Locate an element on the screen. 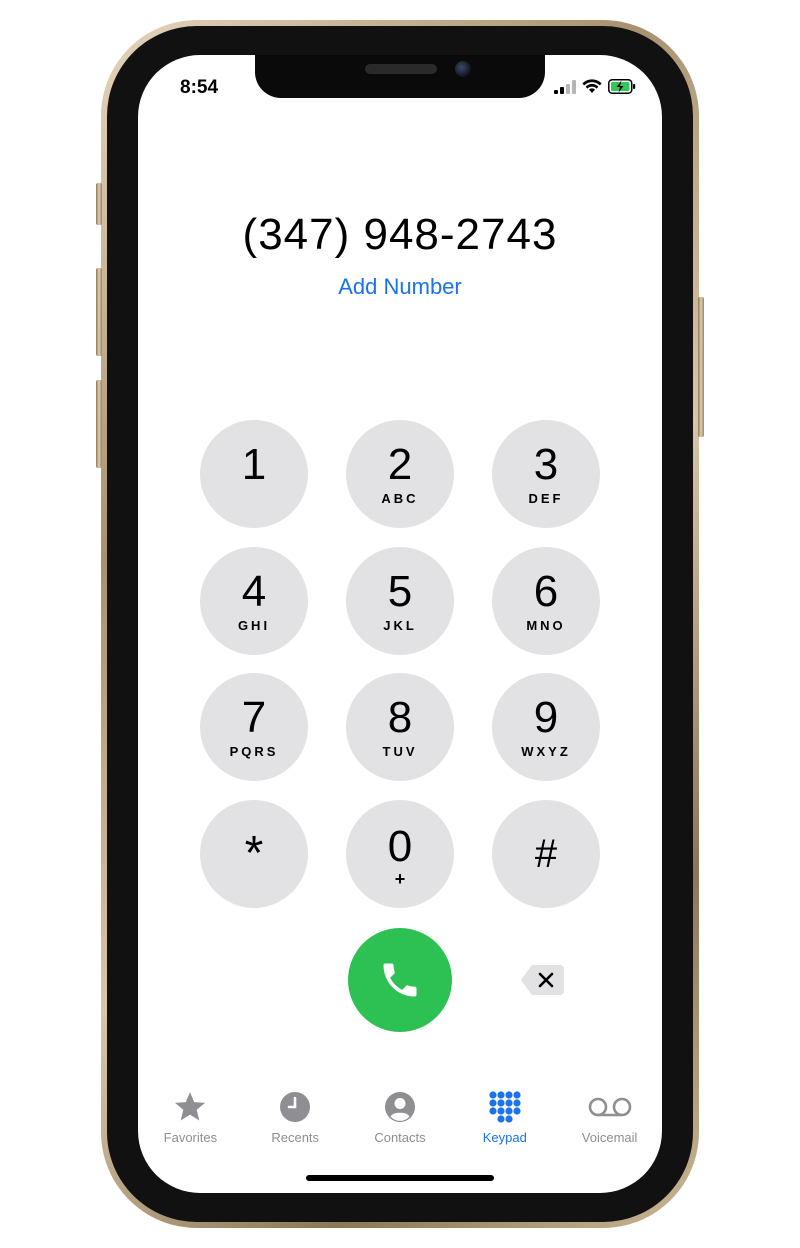 This screenshot has height=1248, width=800. wifi-icon is located at coordinates (592, 86).